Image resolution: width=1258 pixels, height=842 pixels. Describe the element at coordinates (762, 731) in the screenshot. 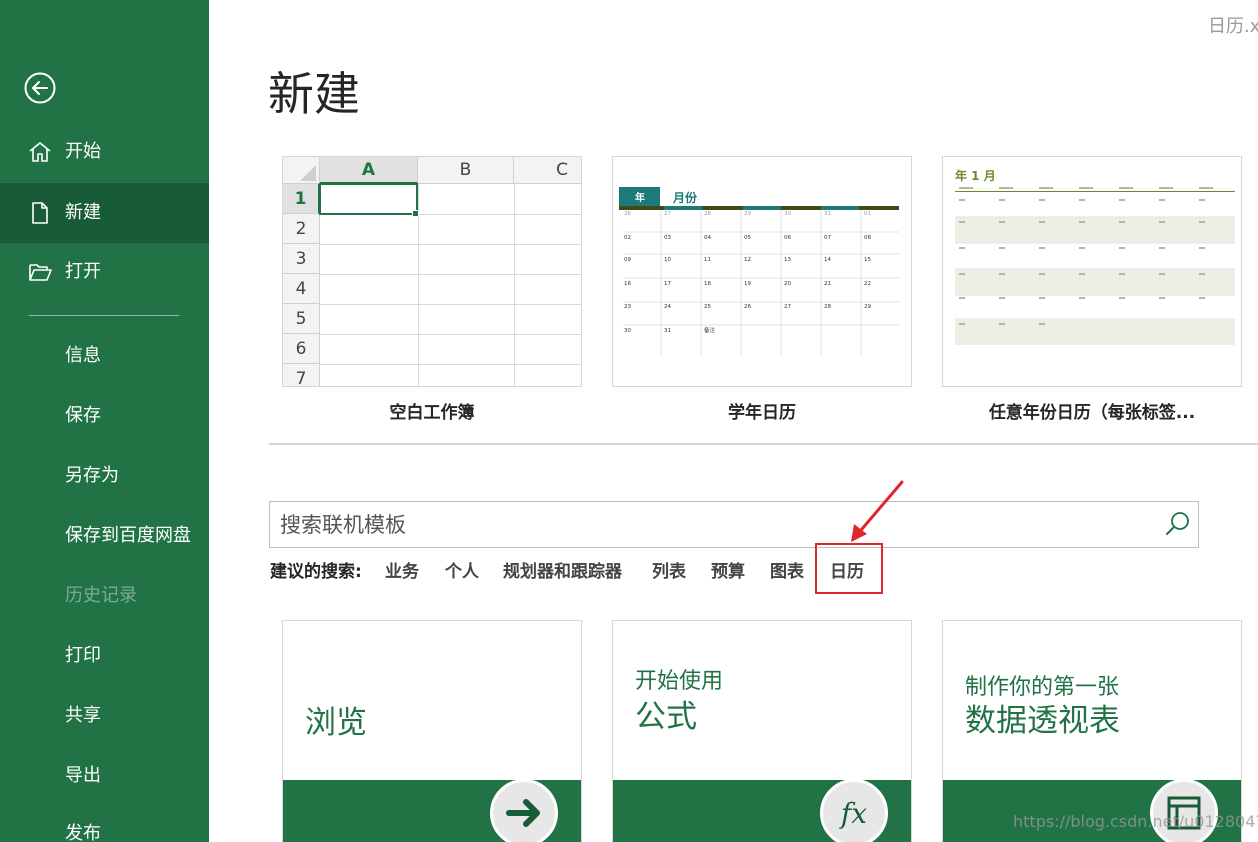

I see `feature-card-formulas: 开始使用 公式 fx` at that location.